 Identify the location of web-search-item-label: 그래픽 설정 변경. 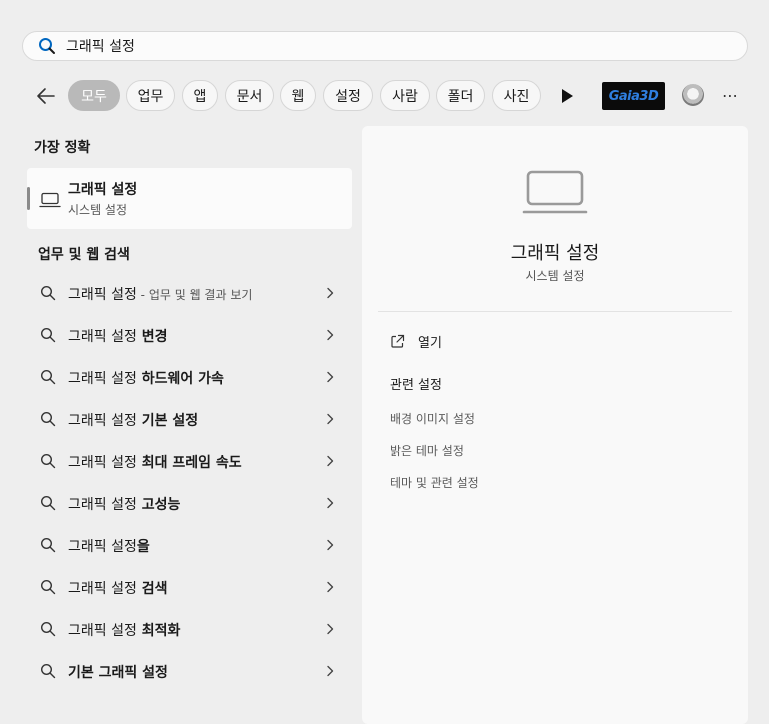
(118, 336).